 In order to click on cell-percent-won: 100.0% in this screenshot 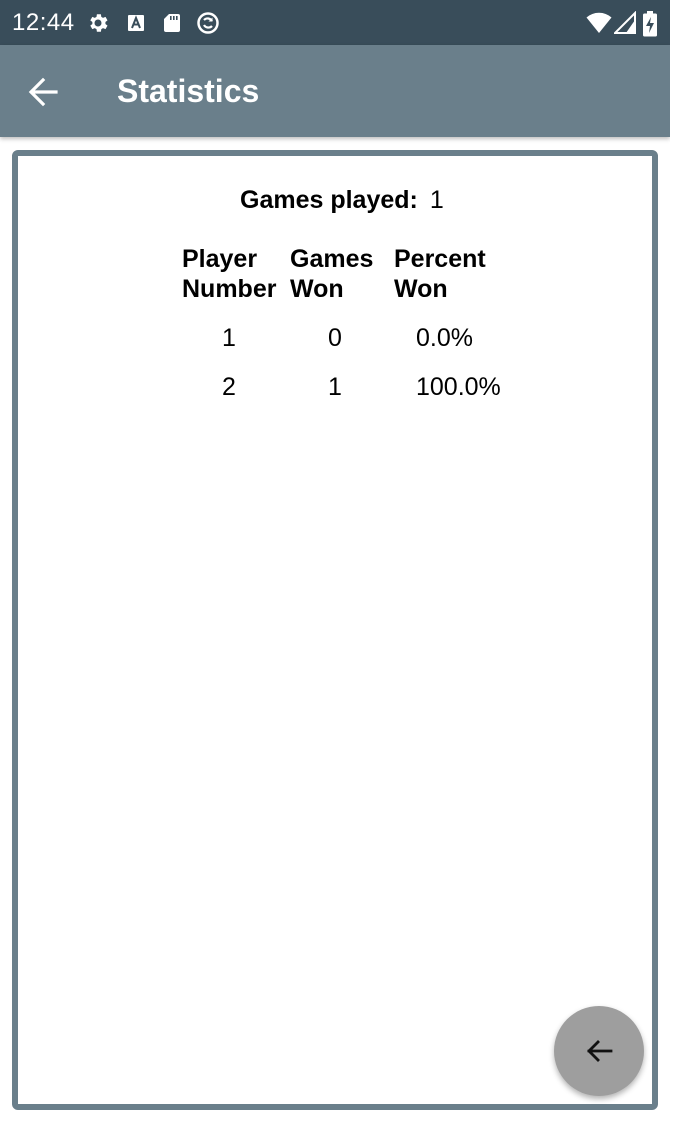, I will do `click(458, 387)`.